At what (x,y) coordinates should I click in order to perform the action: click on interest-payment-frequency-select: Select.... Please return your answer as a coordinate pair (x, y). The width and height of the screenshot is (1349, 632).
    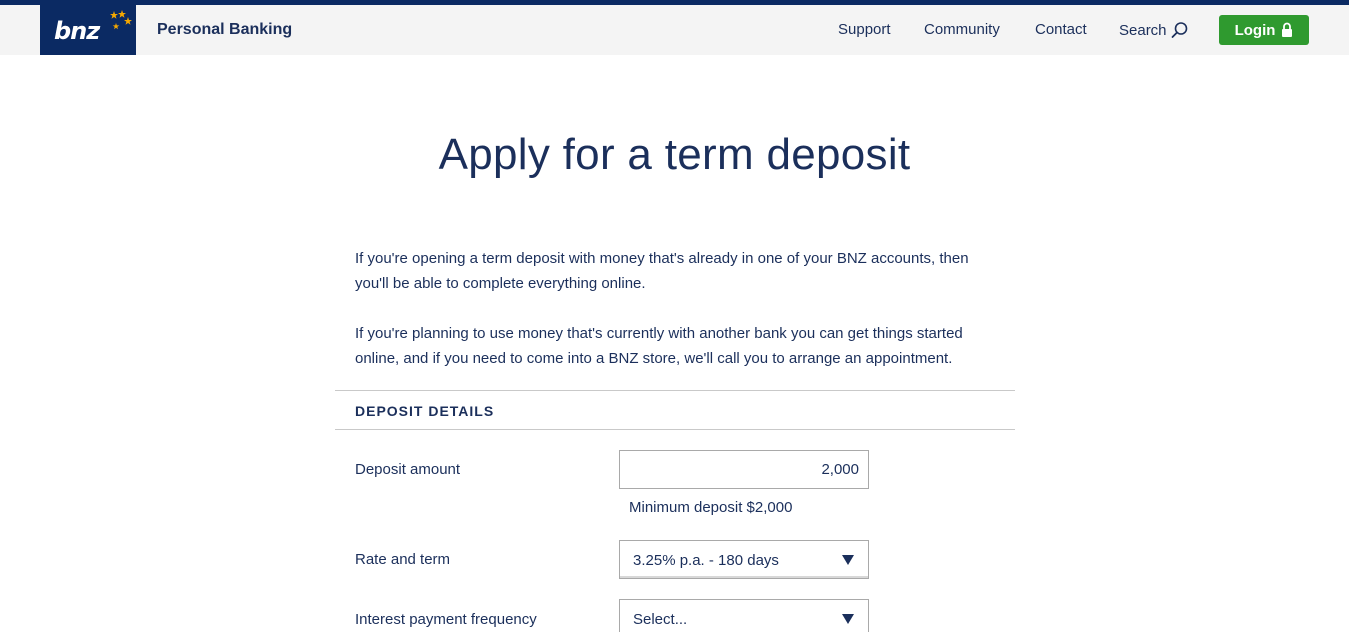
    Looking at the image, I should click on (744, 615).